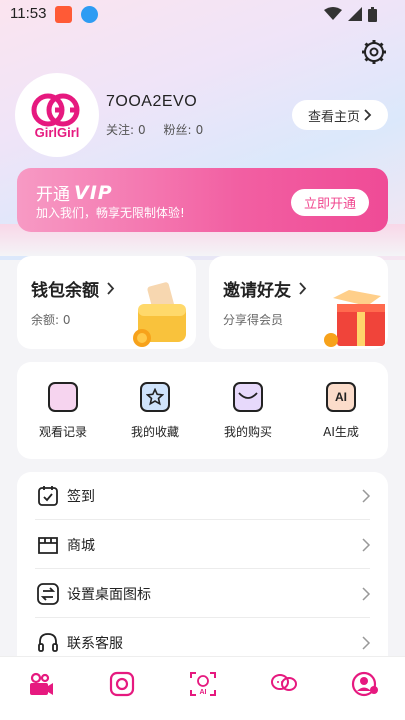 The height and width of the screenshot is (720, 405). I want to click on status-time: 11:53, so click(28, 13).